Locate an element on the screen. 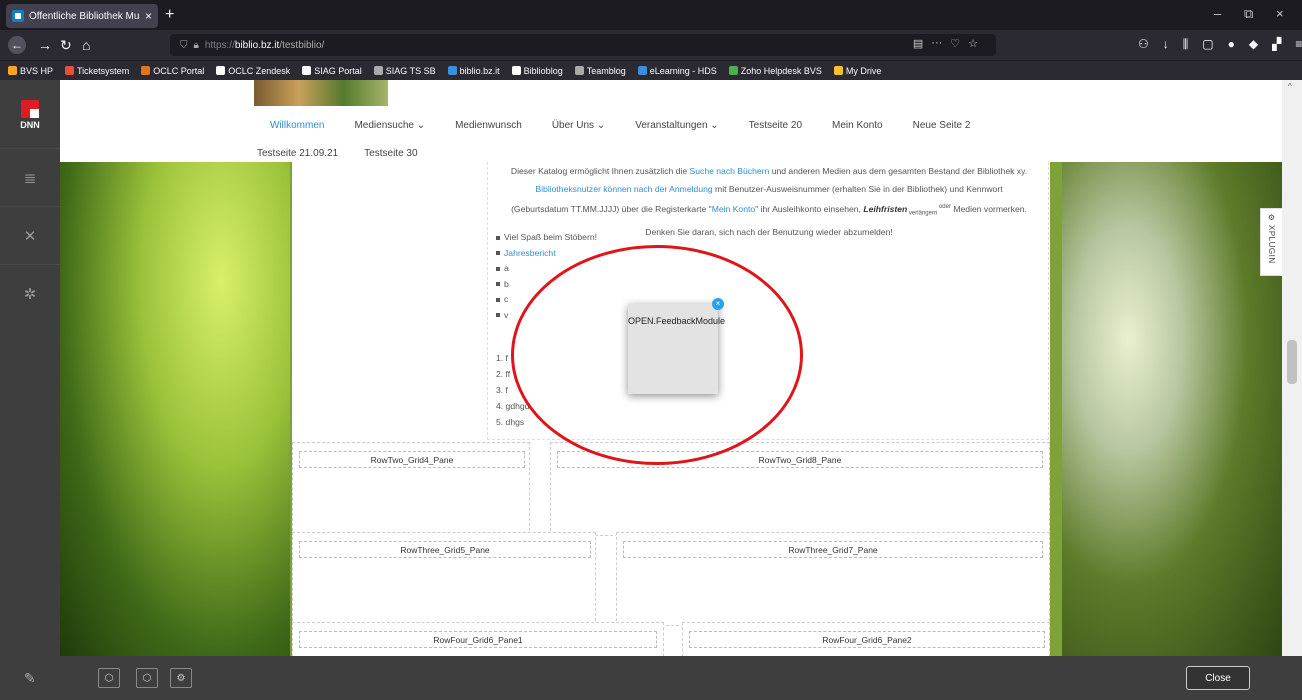 The width and height of the screenshot is (1302, 700). url-protocol: https:// is located at coordinates (219, 45).